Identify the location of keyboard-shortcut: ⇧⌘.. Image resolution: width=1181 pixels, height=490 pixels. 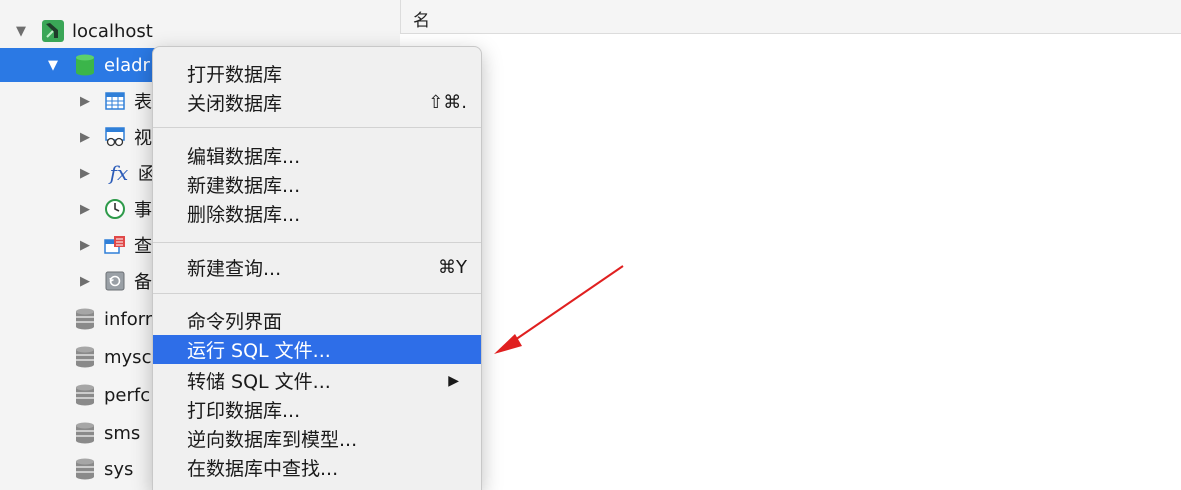
(447, 102).